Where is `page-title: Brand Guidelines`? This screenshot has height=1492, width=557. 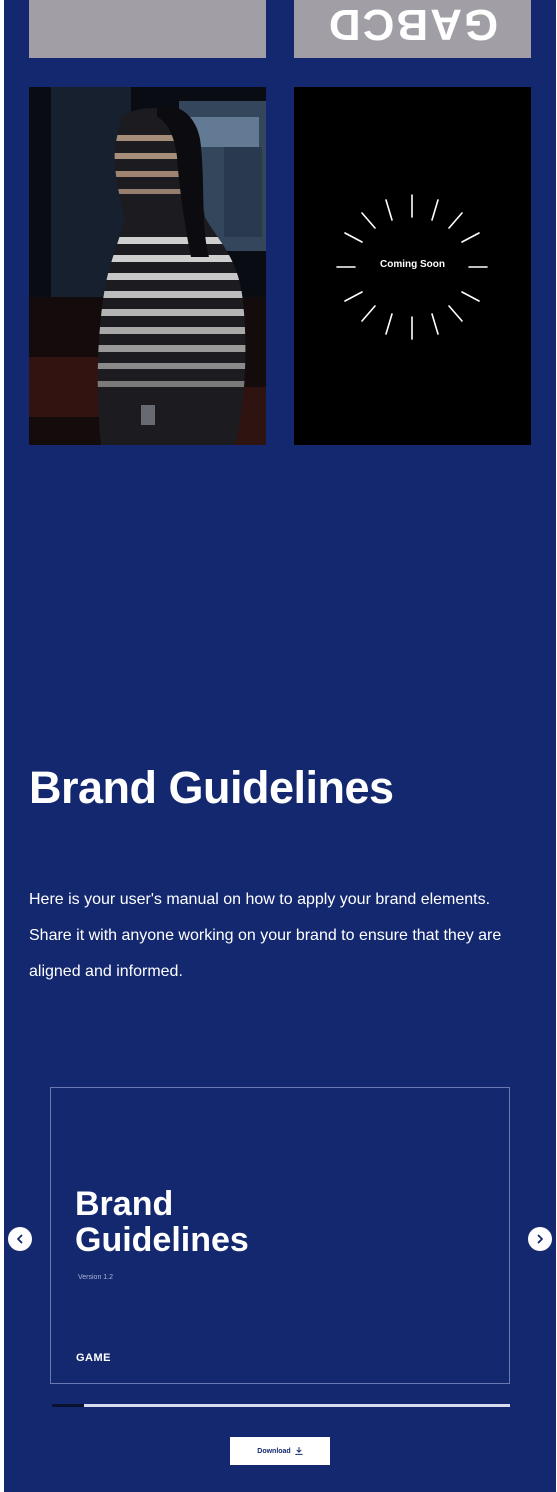
page-title: Brand Guidelines is located at coordinates (211, 787).